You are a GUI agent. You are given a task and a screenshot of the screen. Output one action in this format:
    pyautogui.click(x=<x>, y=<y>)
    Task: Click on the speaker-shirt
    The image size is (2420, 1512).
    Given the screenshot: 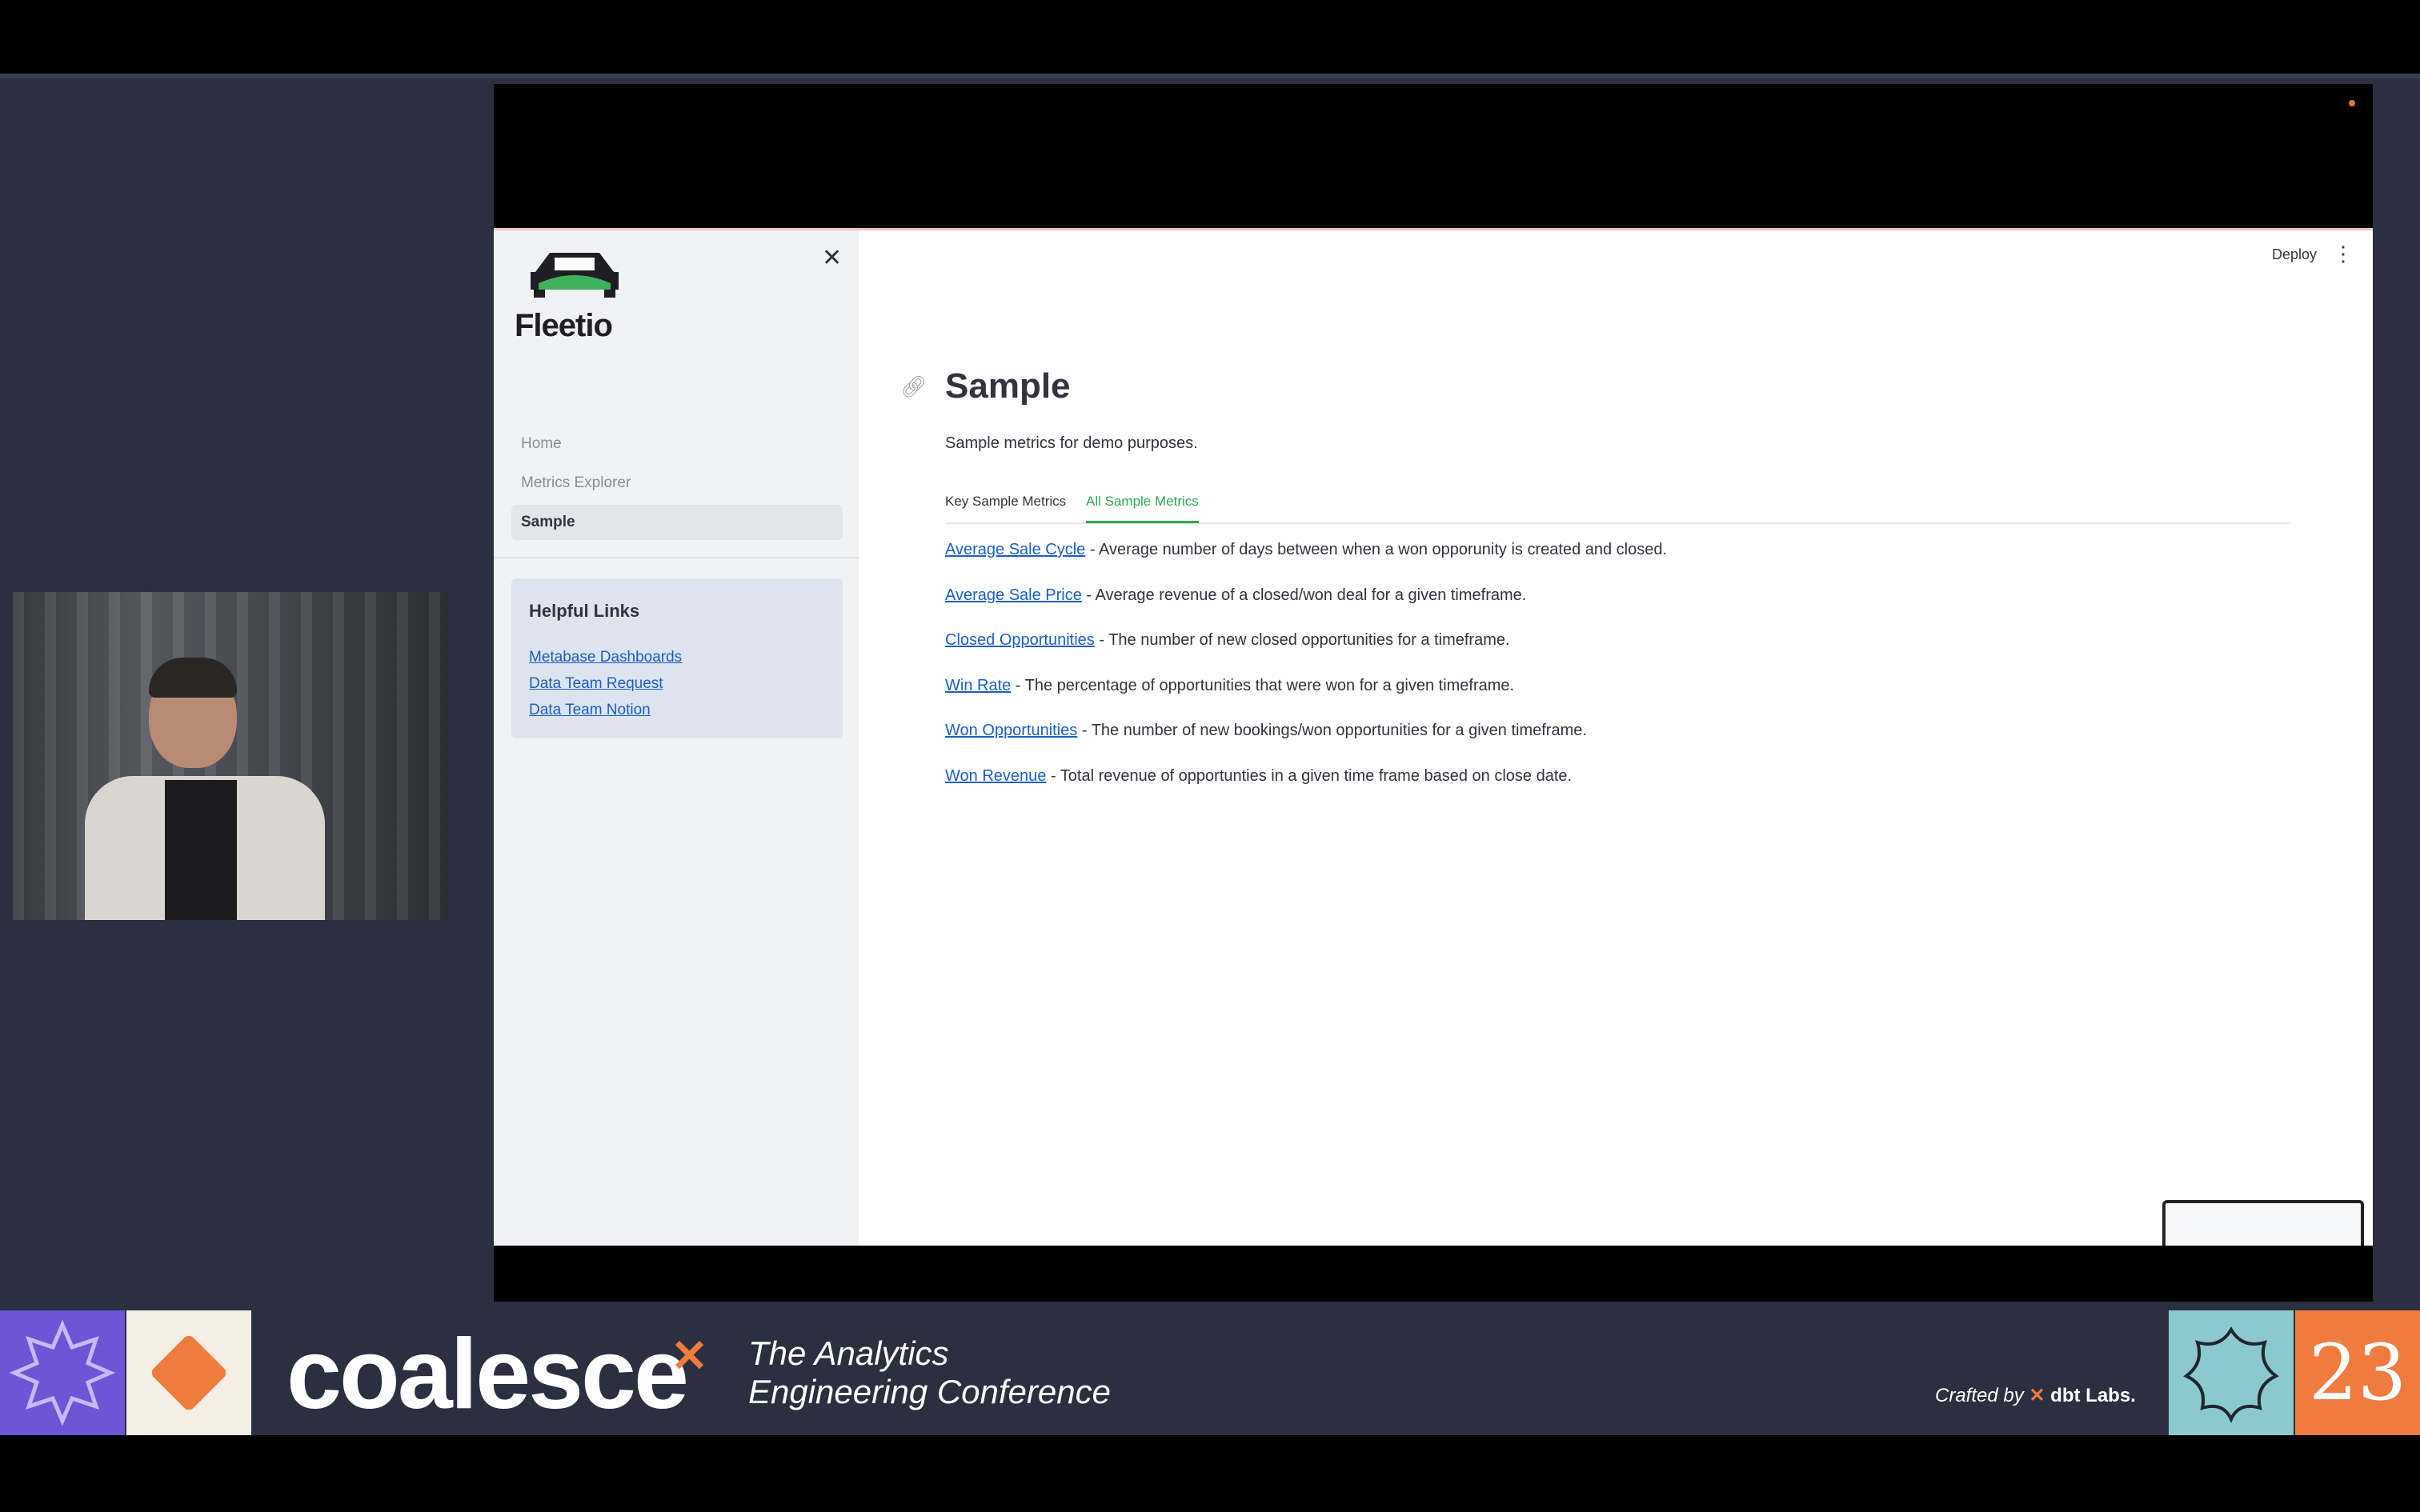 What is the action you would take?
    pyautogui.click(x=201, y=850)
    